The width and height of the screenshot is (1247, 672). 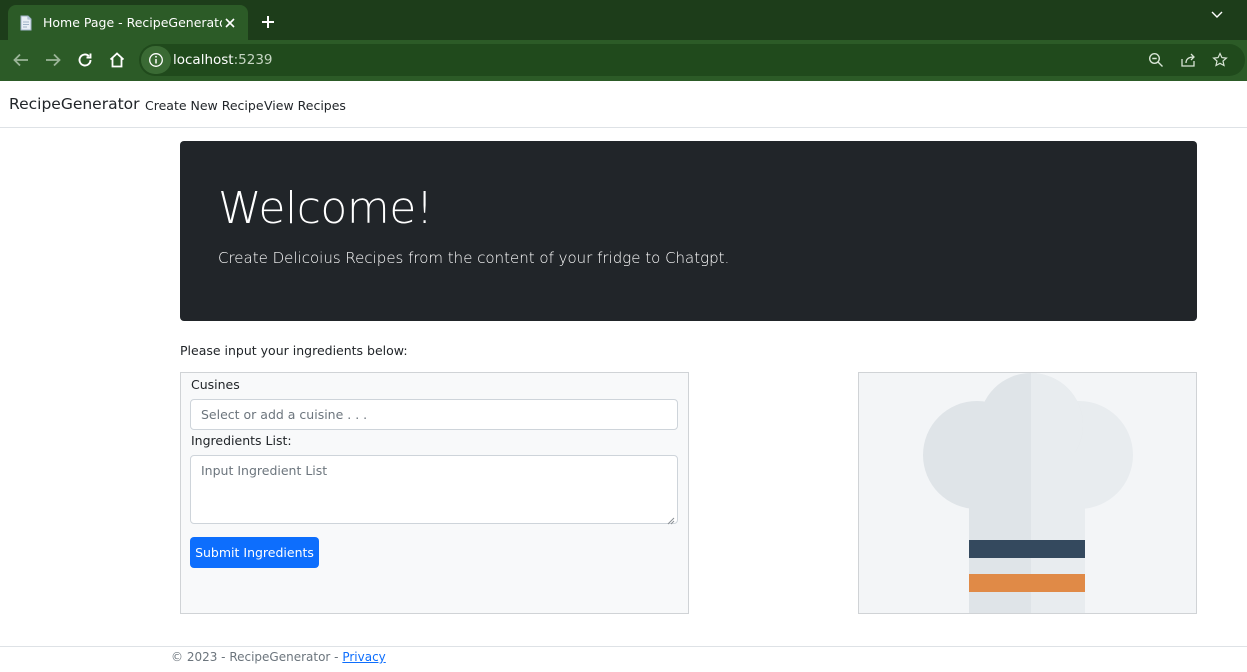 What do you see at coordinates (241, 440) in the screenshot?
I see `ingredients-label: Ingredients List:` at bounding box center [241, 440].